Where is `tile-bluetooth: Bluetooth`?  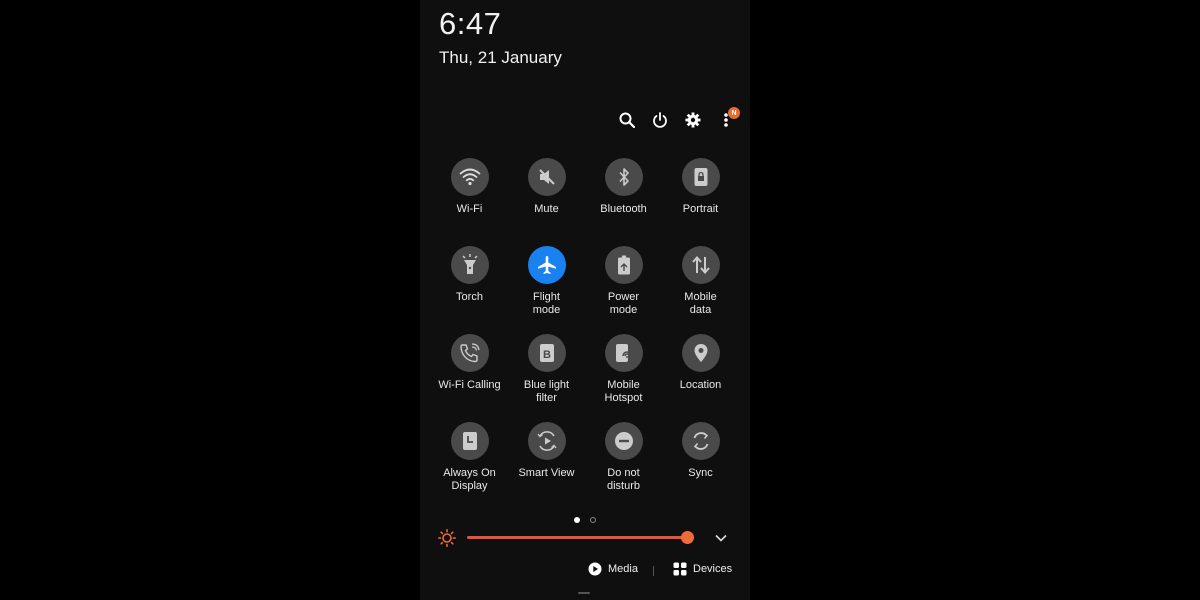
tile-bluetooth: Bluetooth is located at coordinates (623, 187).